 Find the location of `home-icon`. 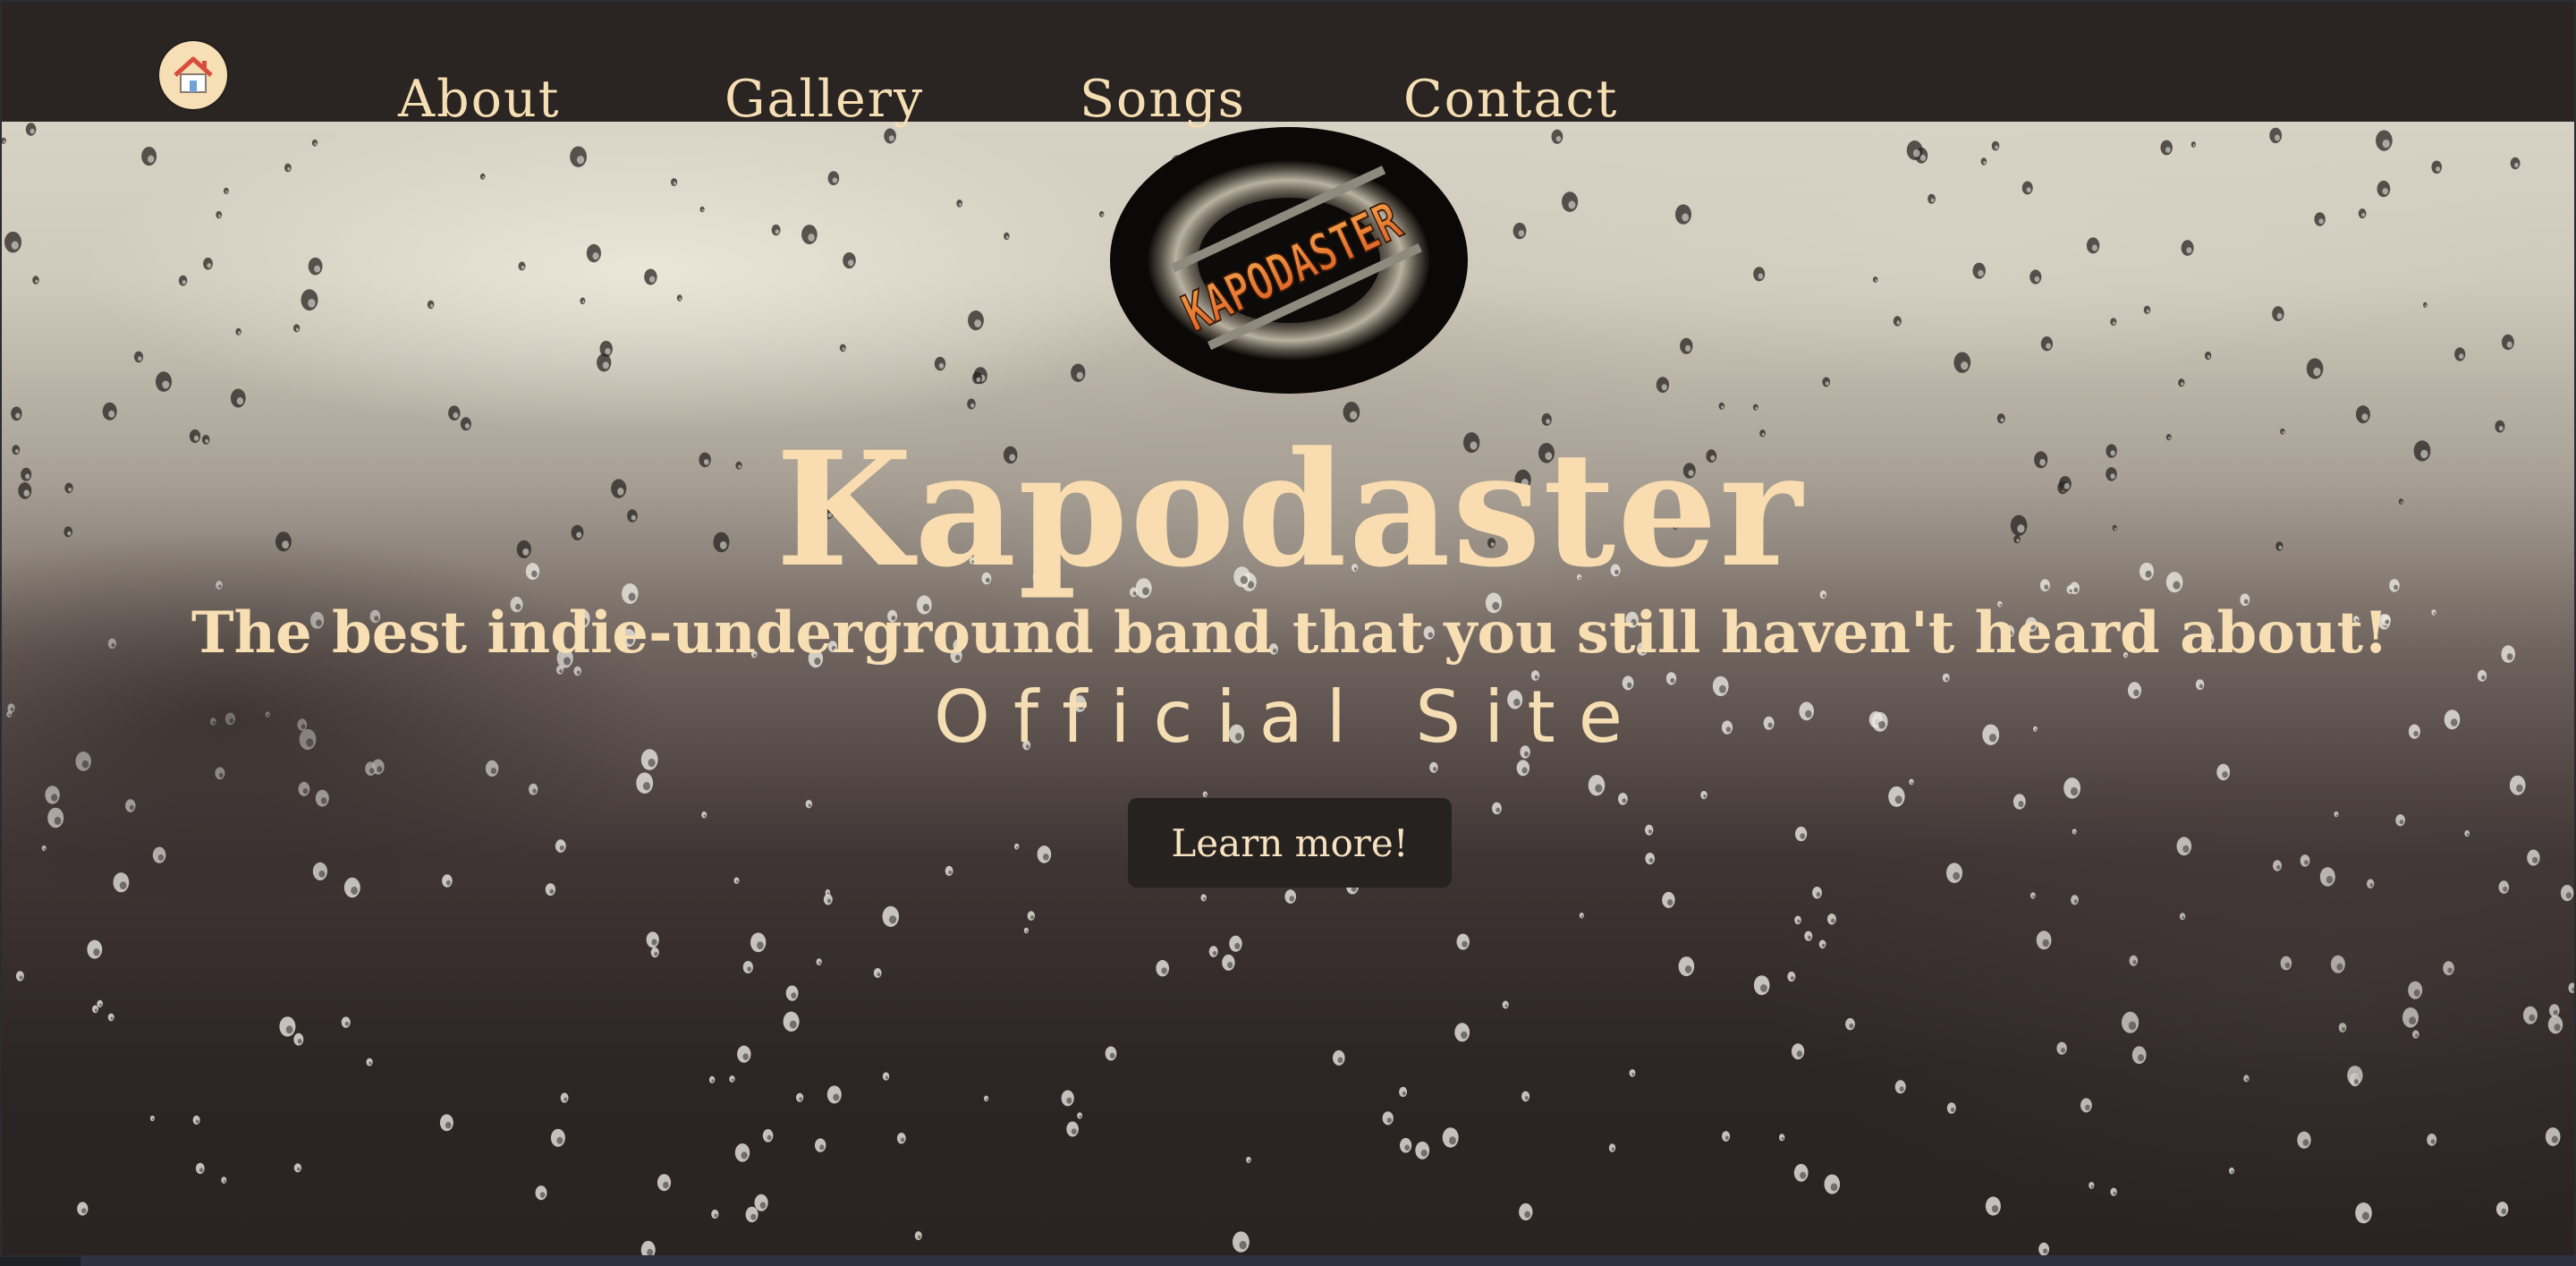

home-icon is located at coordinates (193, 75).